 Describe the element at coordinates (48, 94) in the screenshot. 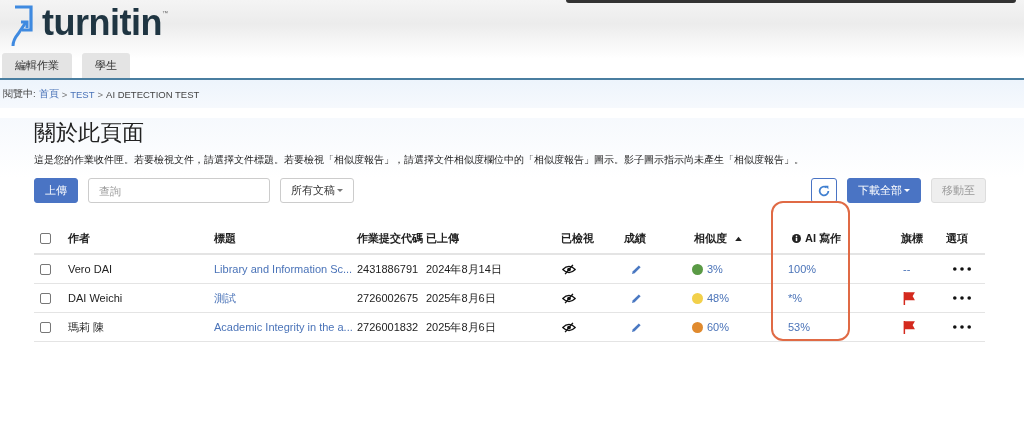

I see `breadcrumb-link: 首頁` at that location.